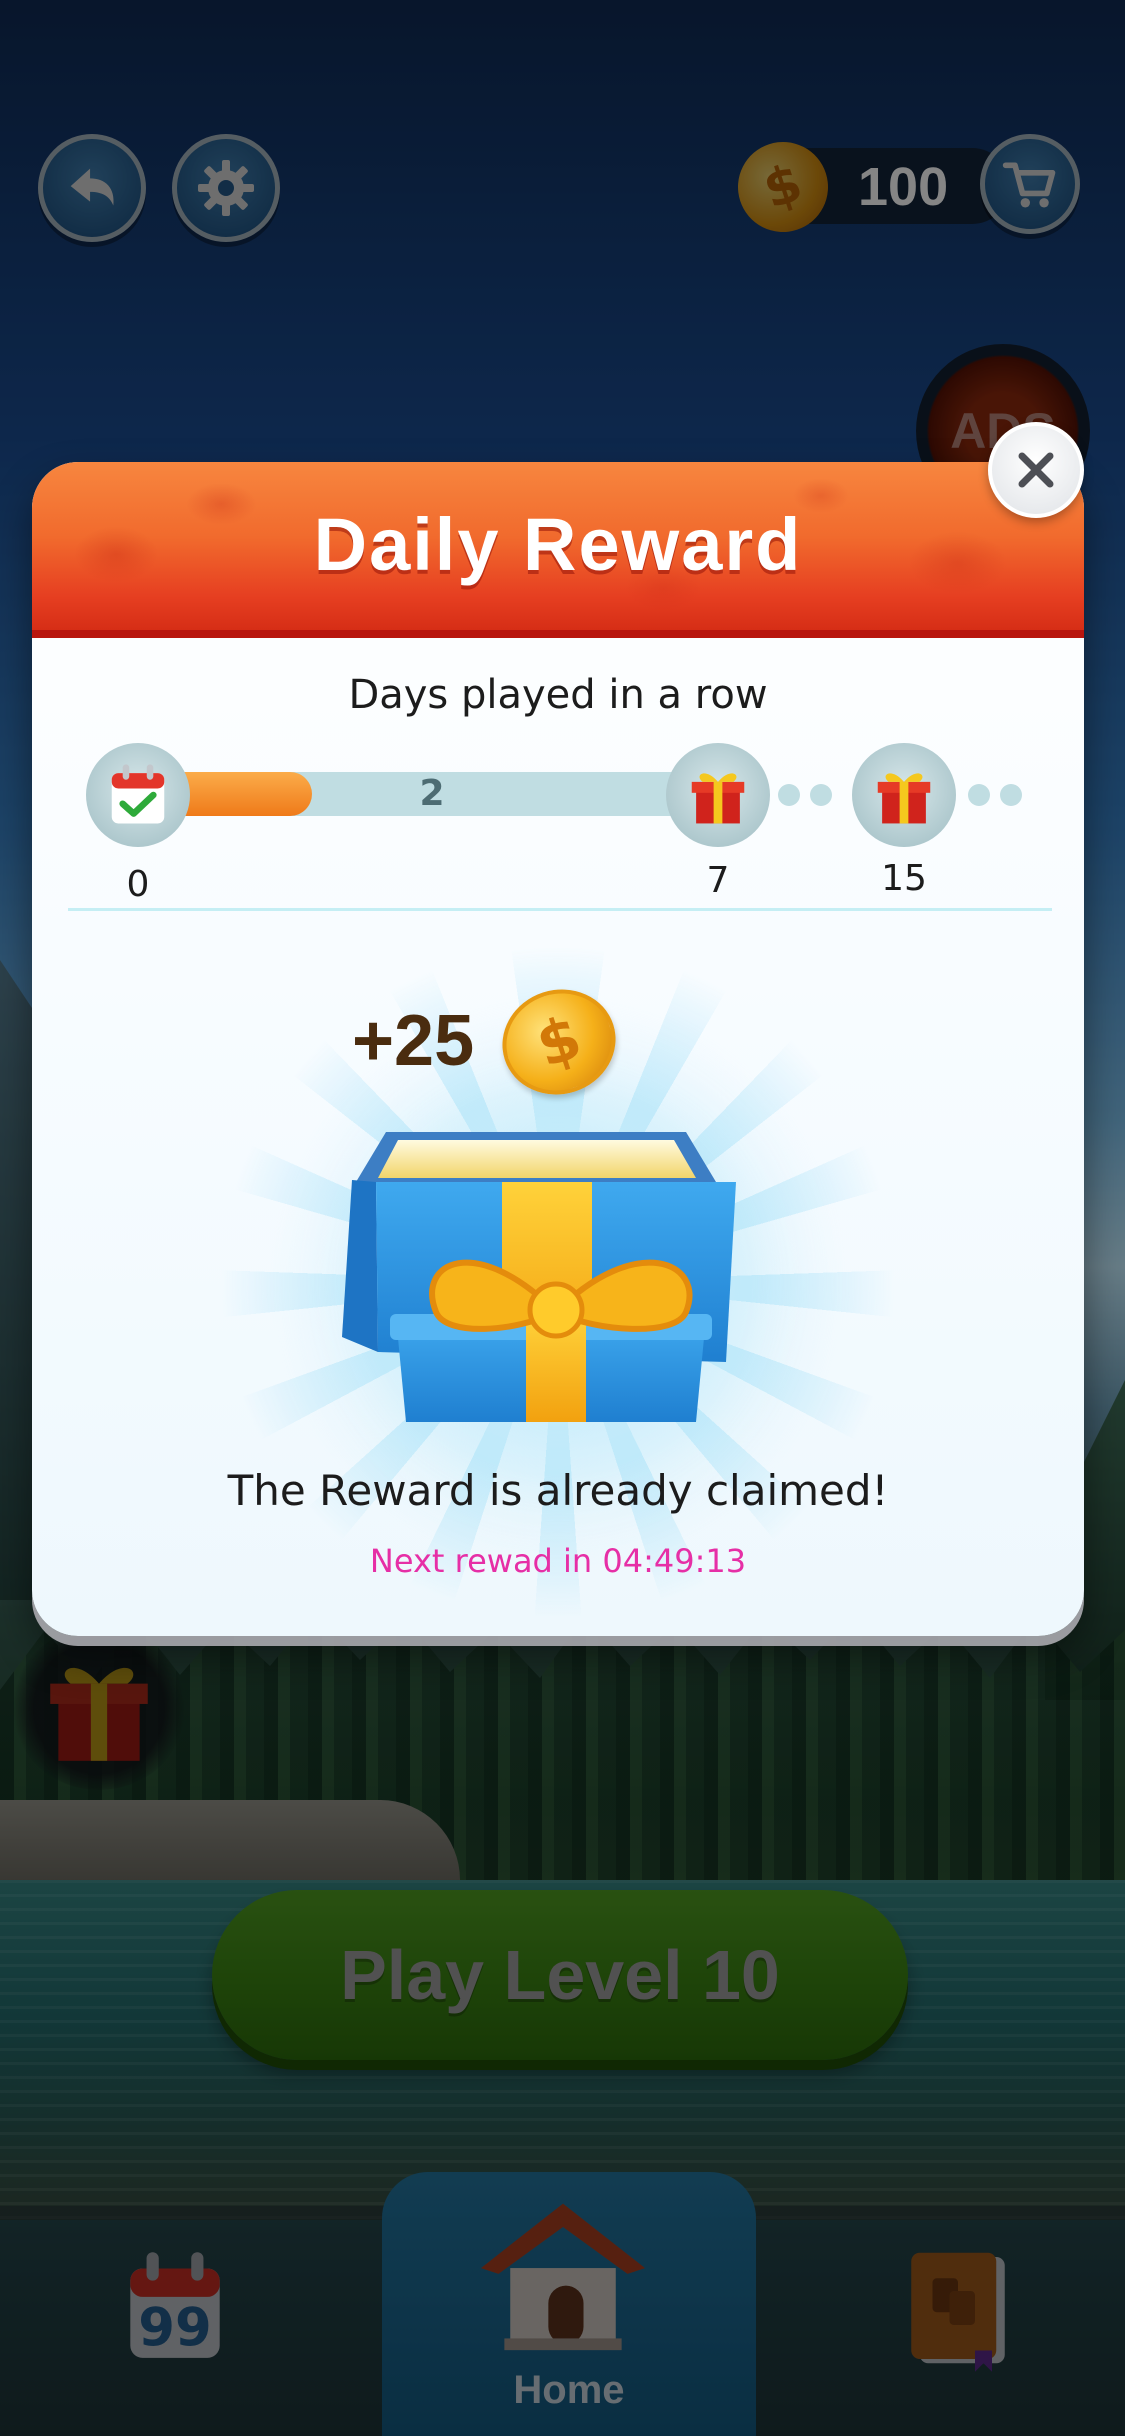 The width and height of the screenshot is (1125, 2436). Describe the element at coordinates (904, 878) in the screenshot. I see `milestone-label-15: 15` at that location.